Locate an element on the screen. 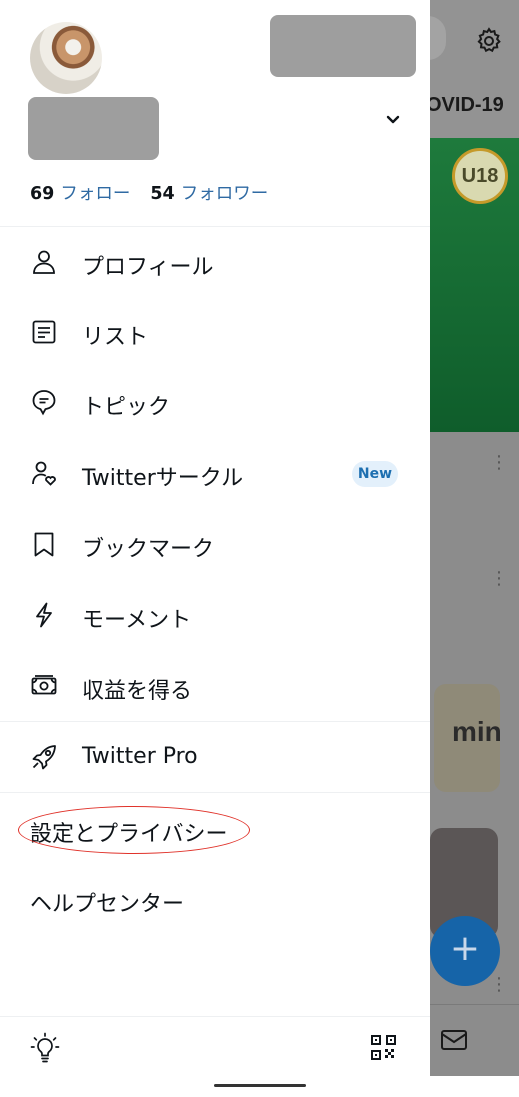  follow-stats: 69 フォロー 54 フォロワー is located at coordinates (149, 192).